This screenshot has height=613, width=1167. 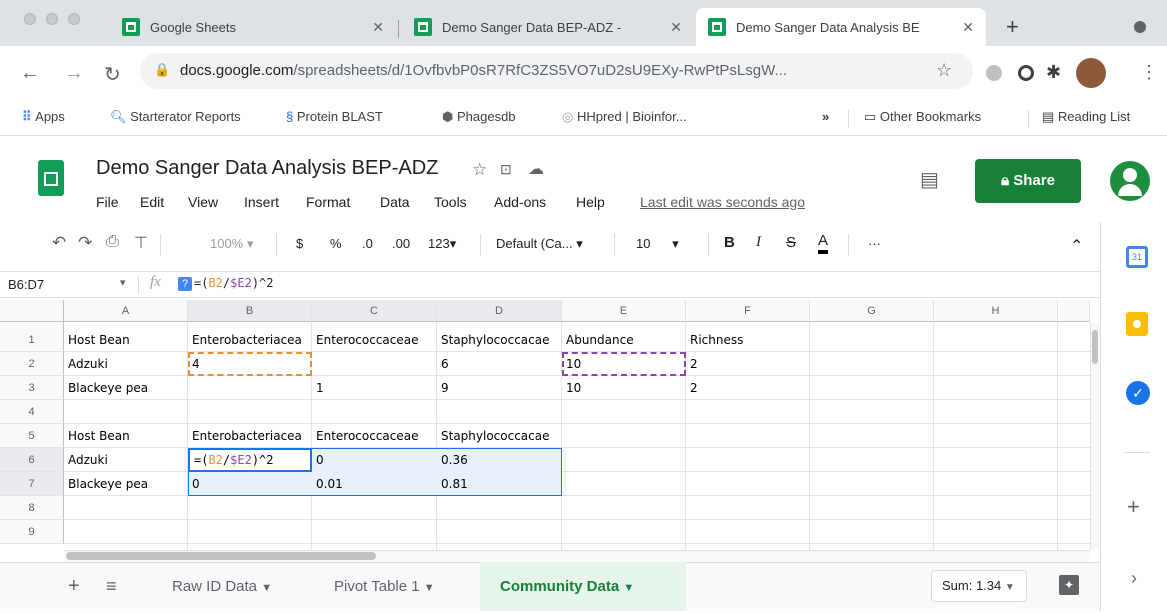 I want to click on sheet-tab-pivot-table-1: Pivot Table 1 ▼, so click(x=384, y=586).